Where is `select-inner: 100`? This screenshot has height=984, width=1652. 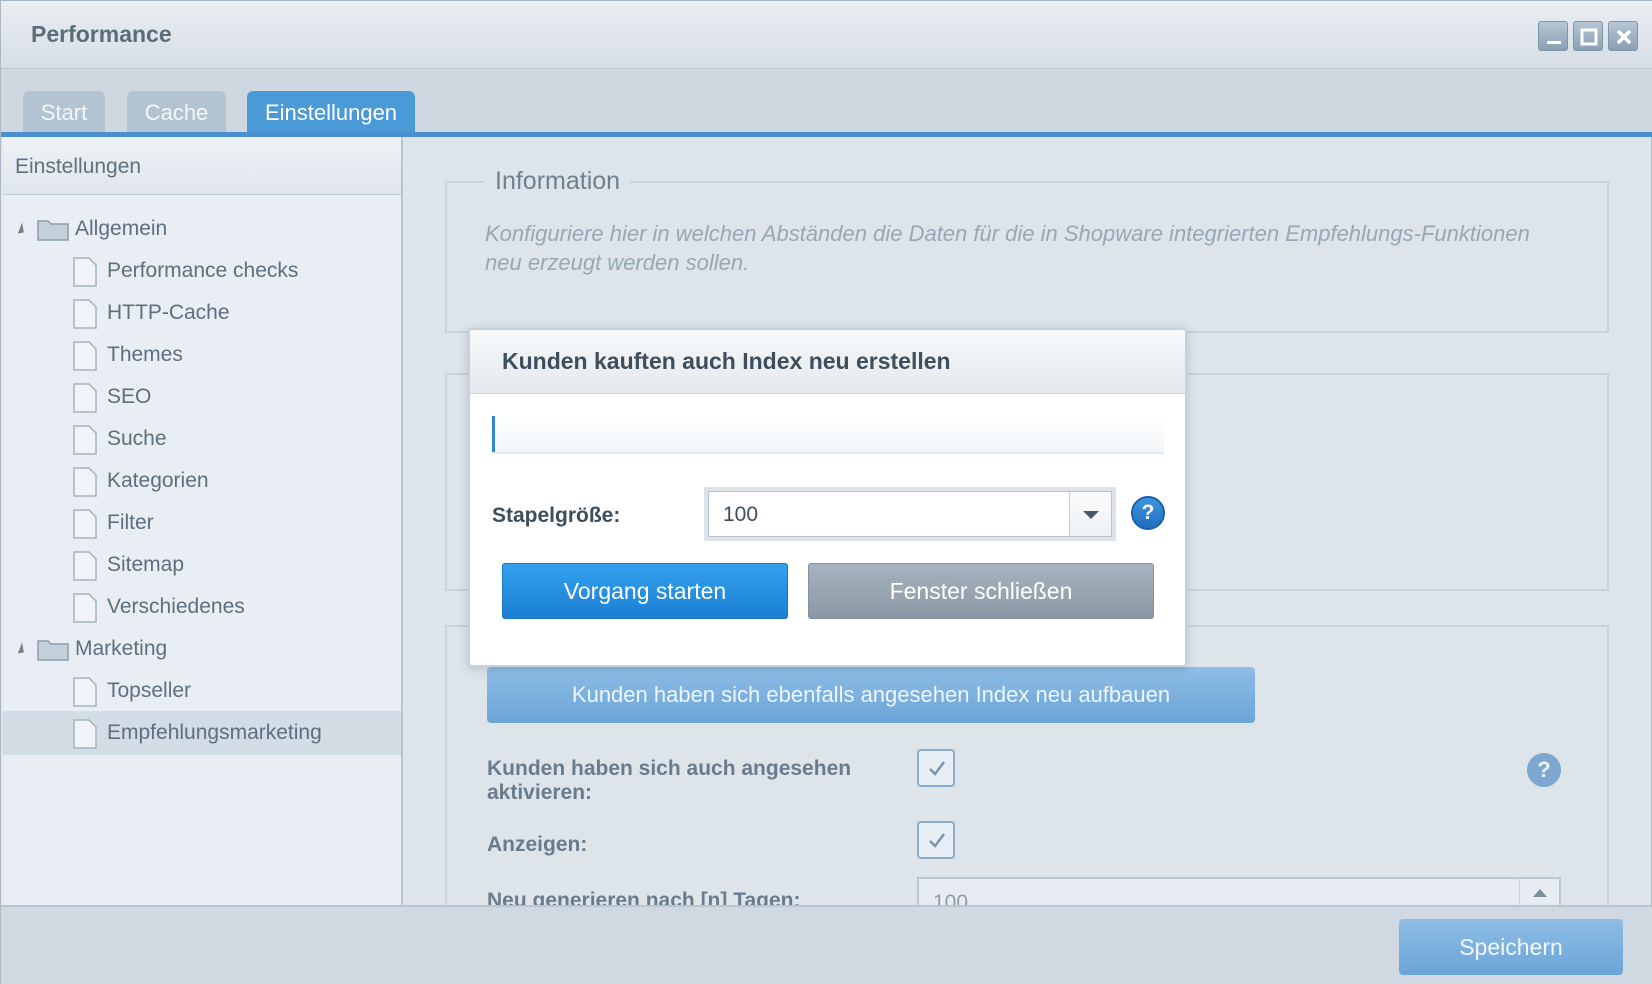 select-inner: 100 is located at coordinates (910, 514).